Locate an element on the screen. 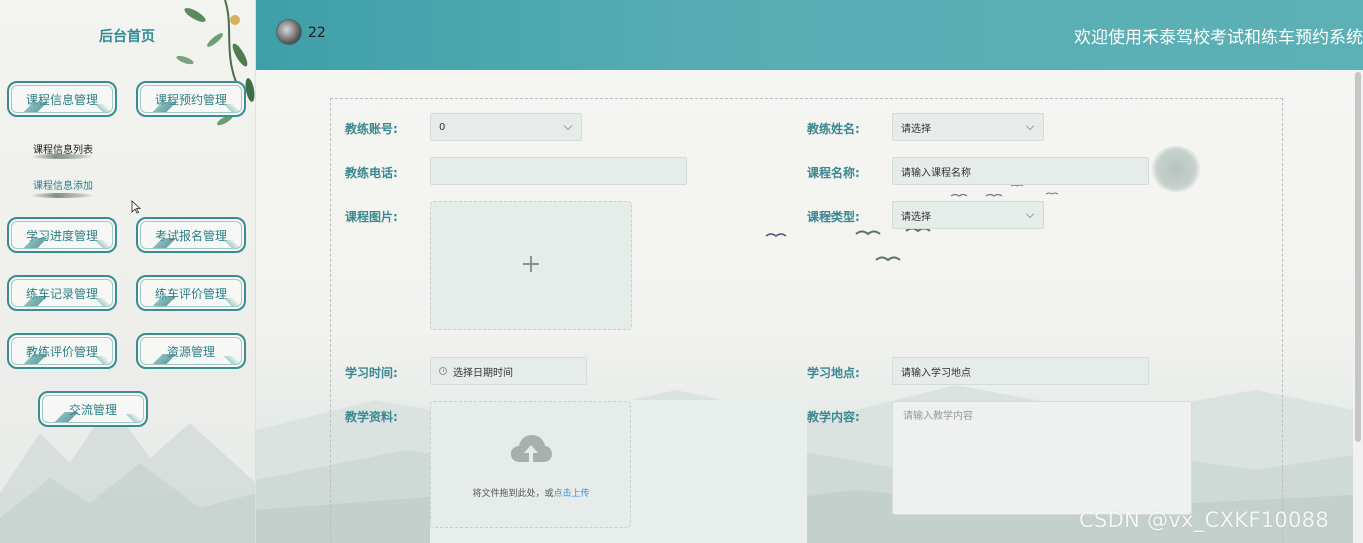 The width and height of the screenshot is (1363, 543). teaching-content-label: 教学内容: is located at coordinates (833, 417).